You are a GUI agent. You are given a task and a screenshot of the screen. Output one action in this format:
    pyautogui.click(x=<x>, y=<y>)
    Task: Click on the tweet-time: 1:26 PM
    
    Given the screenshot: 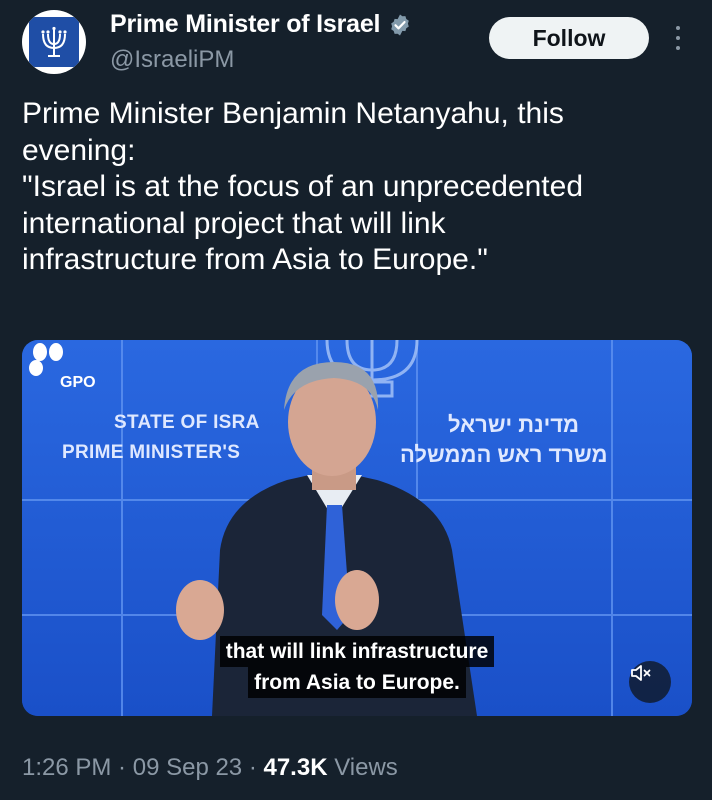 What is the action you would take?
    pyautogui.click(x=66, y=767)
    